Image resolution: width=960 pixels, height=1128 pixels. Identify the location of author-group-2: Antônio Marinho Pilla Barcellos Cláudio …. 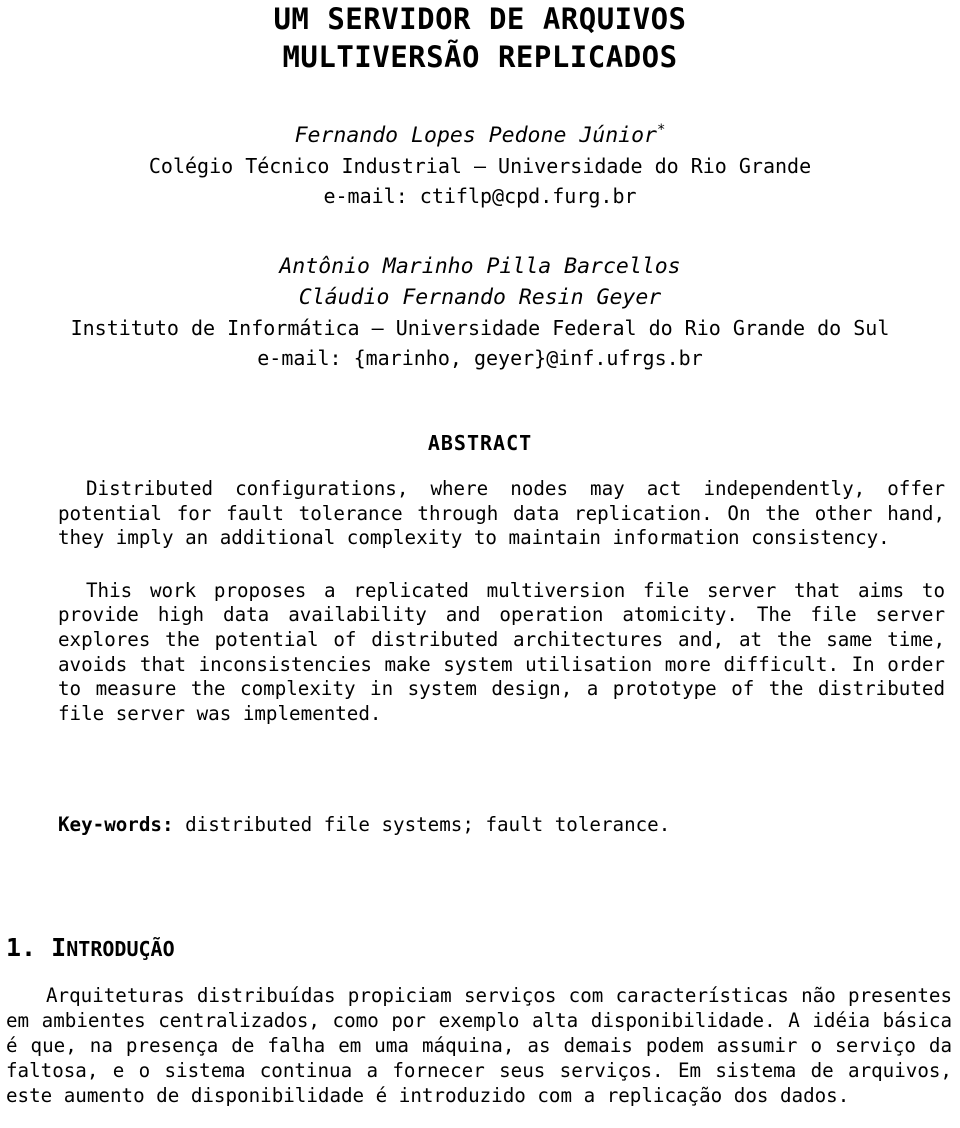
(480, 312).